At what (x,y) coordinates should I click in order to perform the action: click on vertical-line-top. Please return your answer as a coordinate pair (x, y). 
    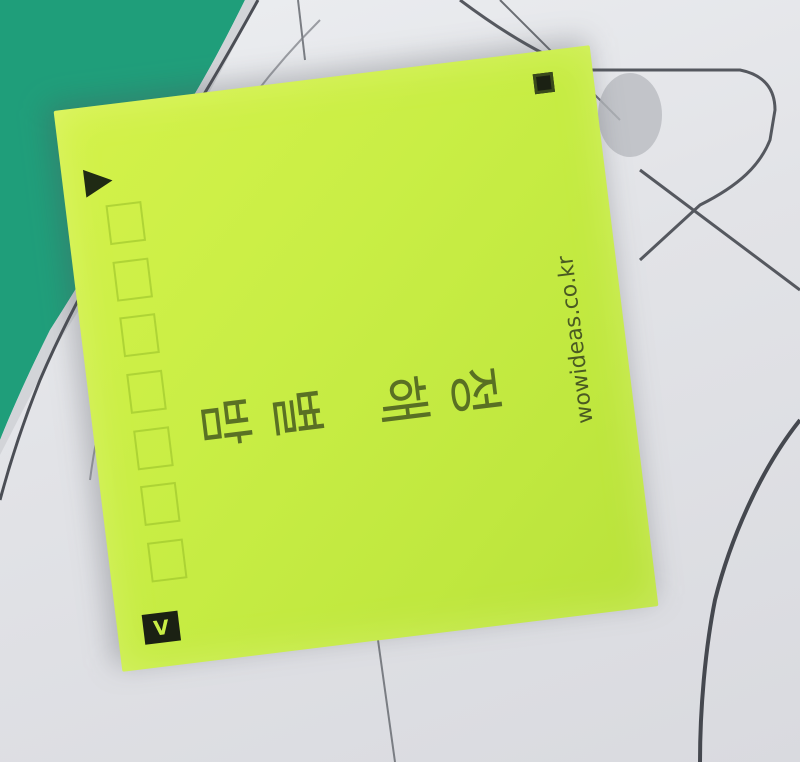
    Looking at the image, I should click on (301, 30).